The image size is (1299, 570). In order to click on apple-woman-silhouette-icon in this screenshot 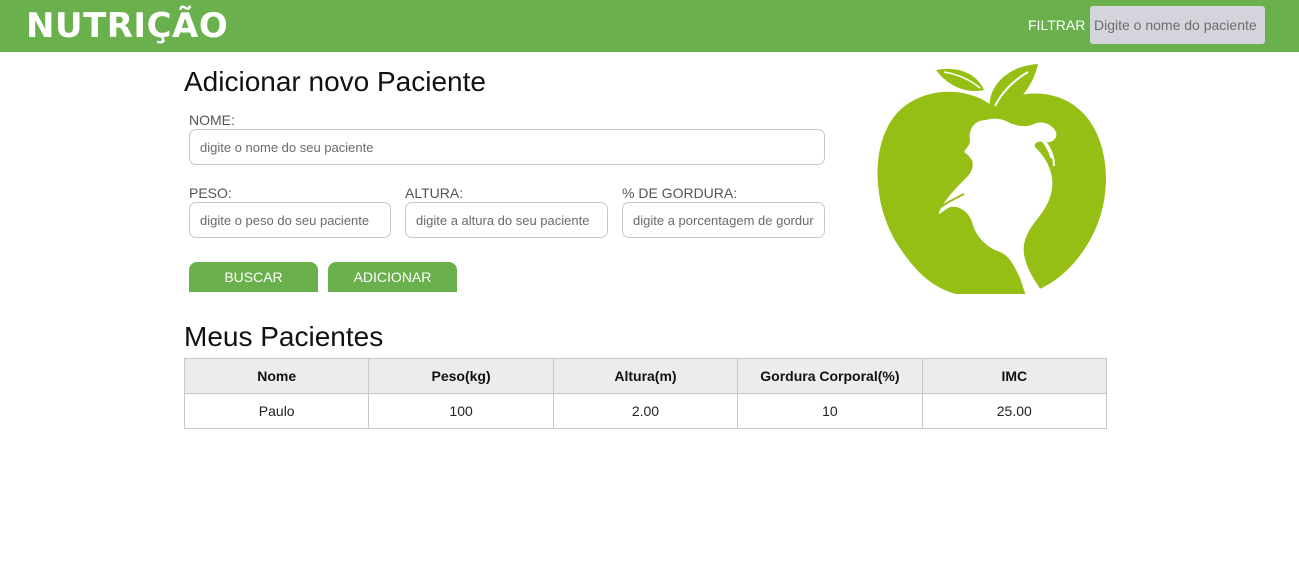, I will do `click(991, 180)`.